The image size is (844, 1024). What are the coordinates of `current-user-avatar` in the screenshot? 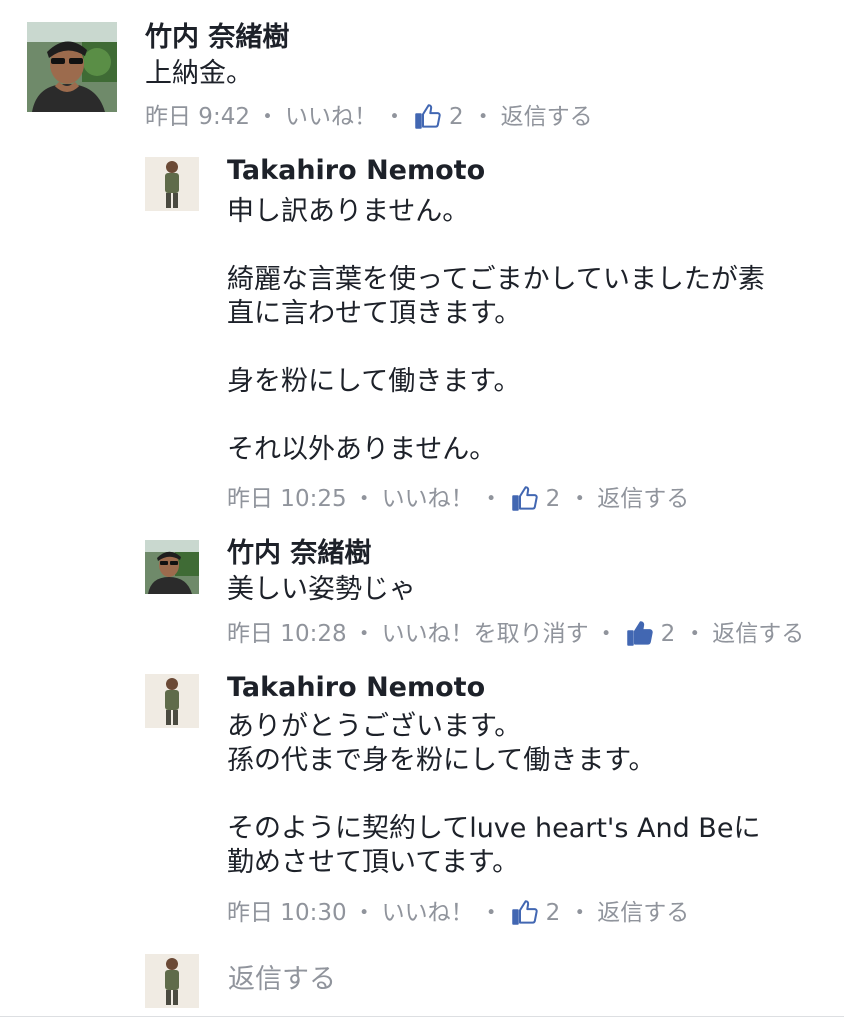 It's located at (172, 981).